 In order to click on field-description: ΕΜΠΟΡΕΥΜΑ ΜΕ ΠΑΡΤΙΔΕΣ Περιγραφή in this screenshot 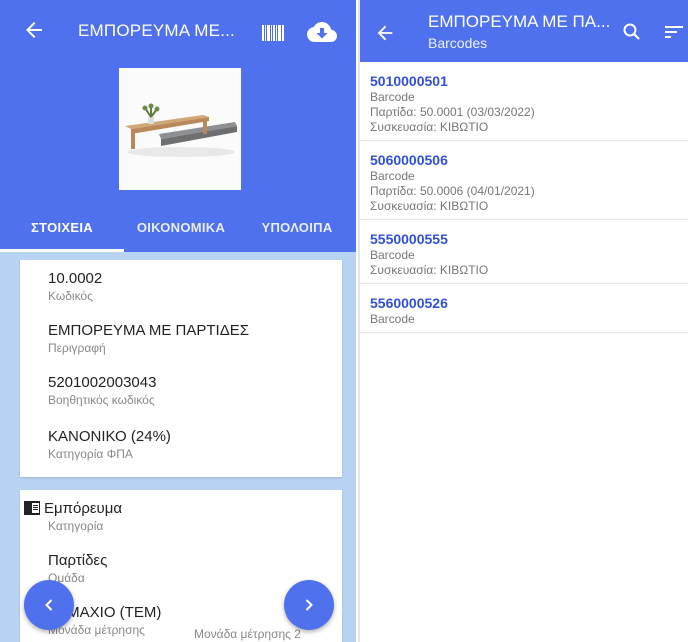, I will do `click(148, 338)`.